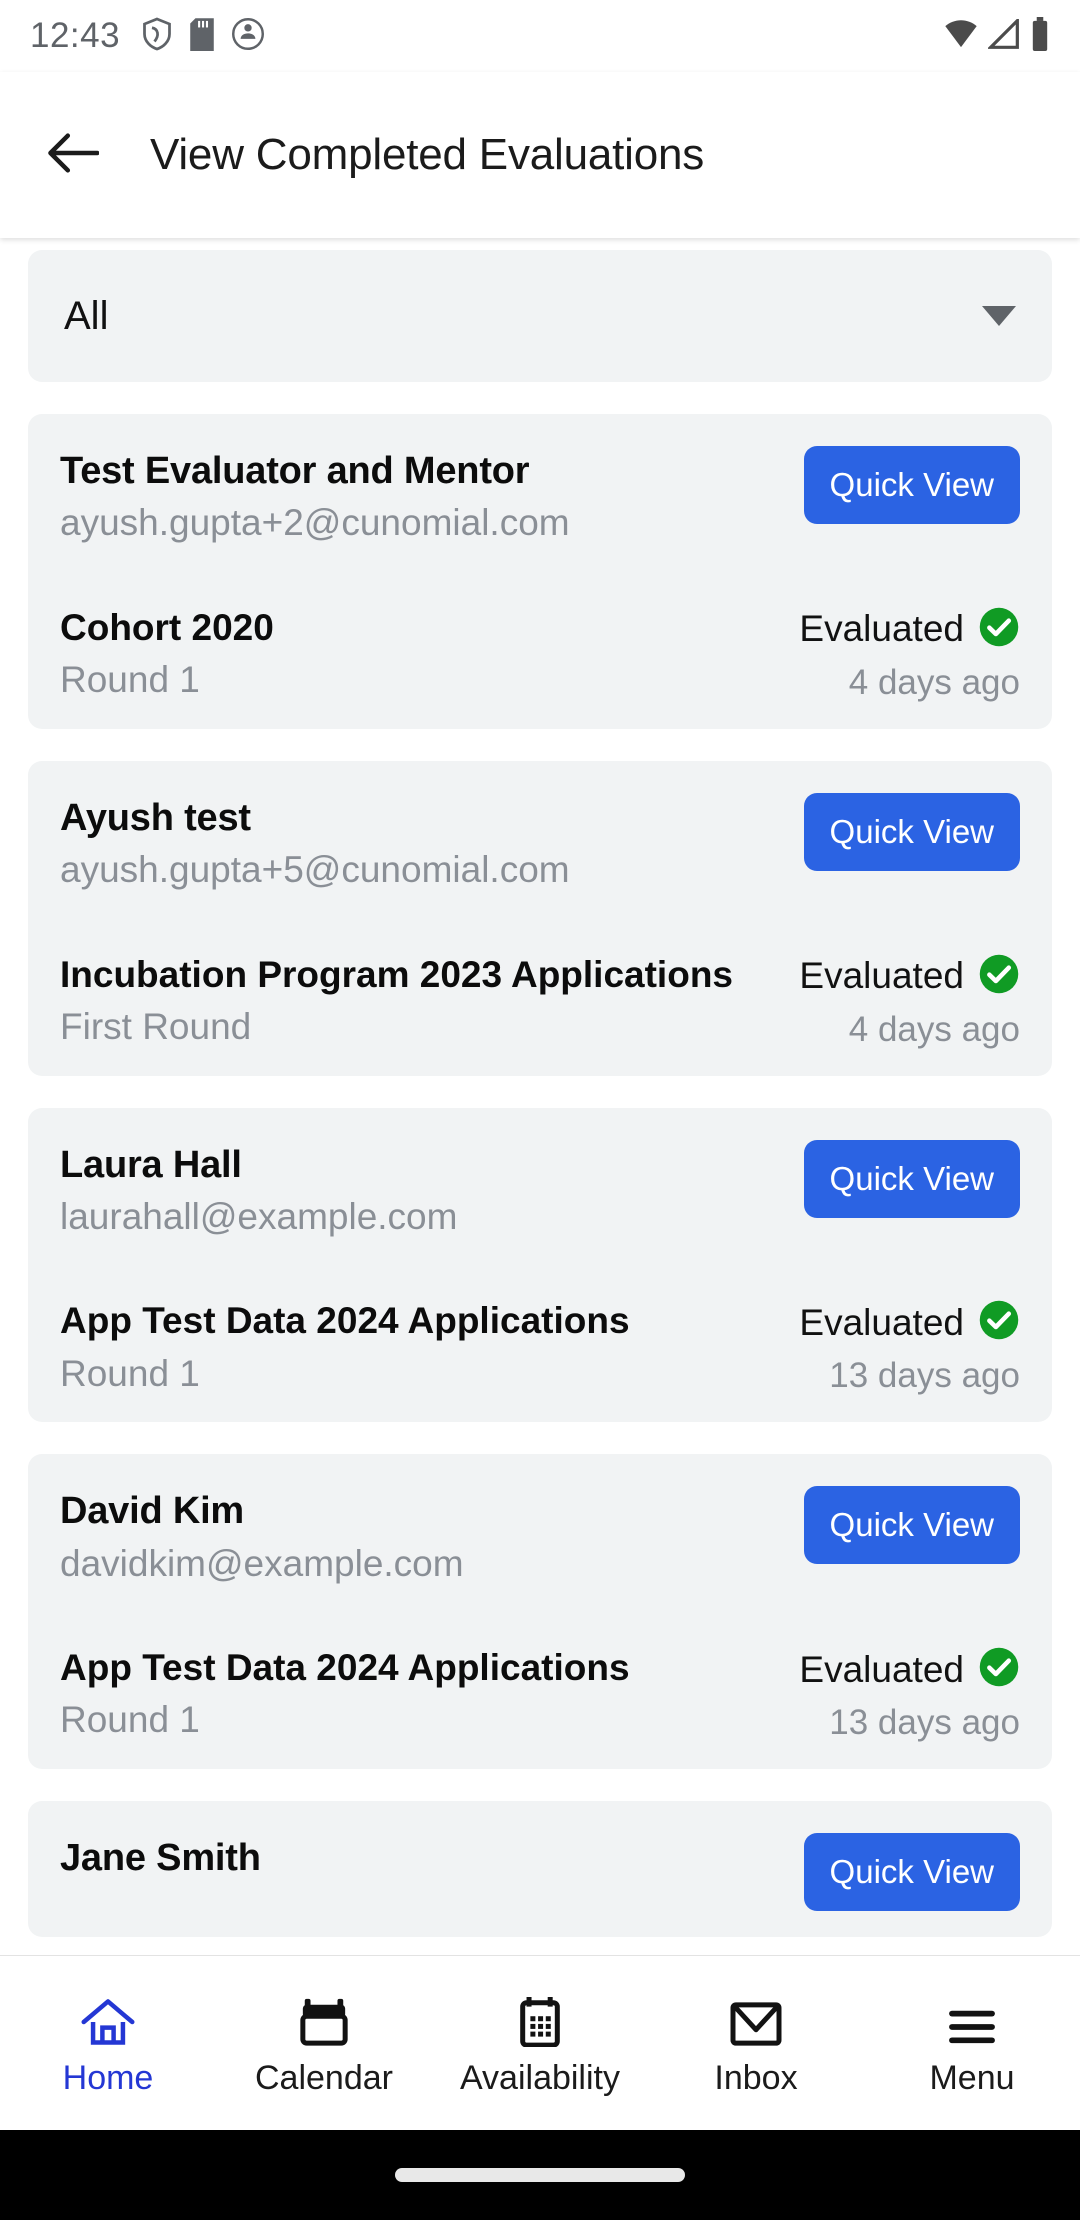 Image resolution: width=1080 pixels, height=2220 pixels. Describe the element at coordinates (432, 1189) in the screenshot. I see `evaluator-info: Laura Hall laurahall@example.com` at that location.